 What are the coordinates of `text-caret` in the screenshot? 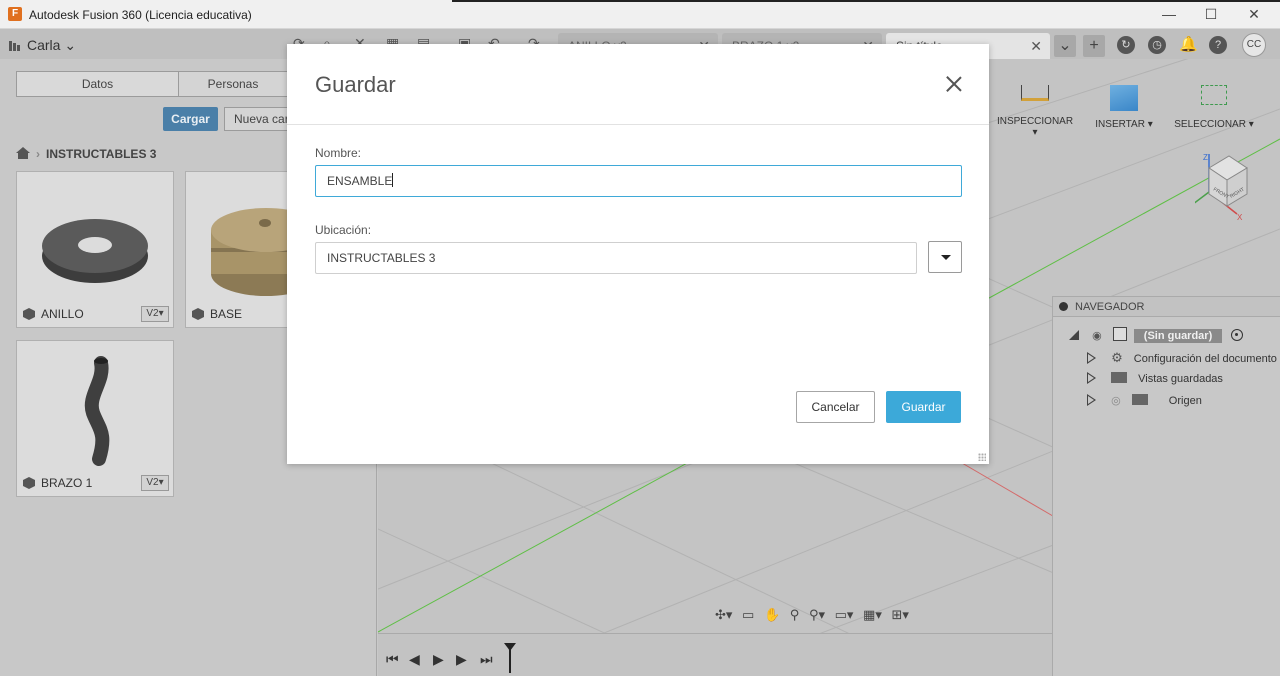 It's located at (393, 180).